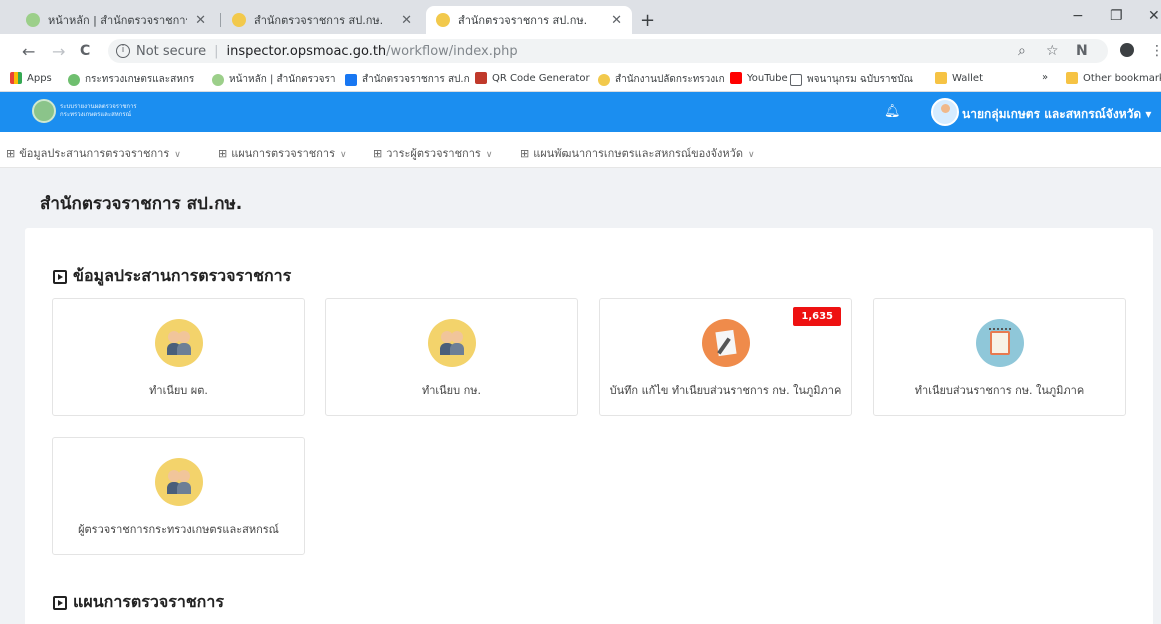  I want to click on count-badge: 1,635, so click(817, 316).